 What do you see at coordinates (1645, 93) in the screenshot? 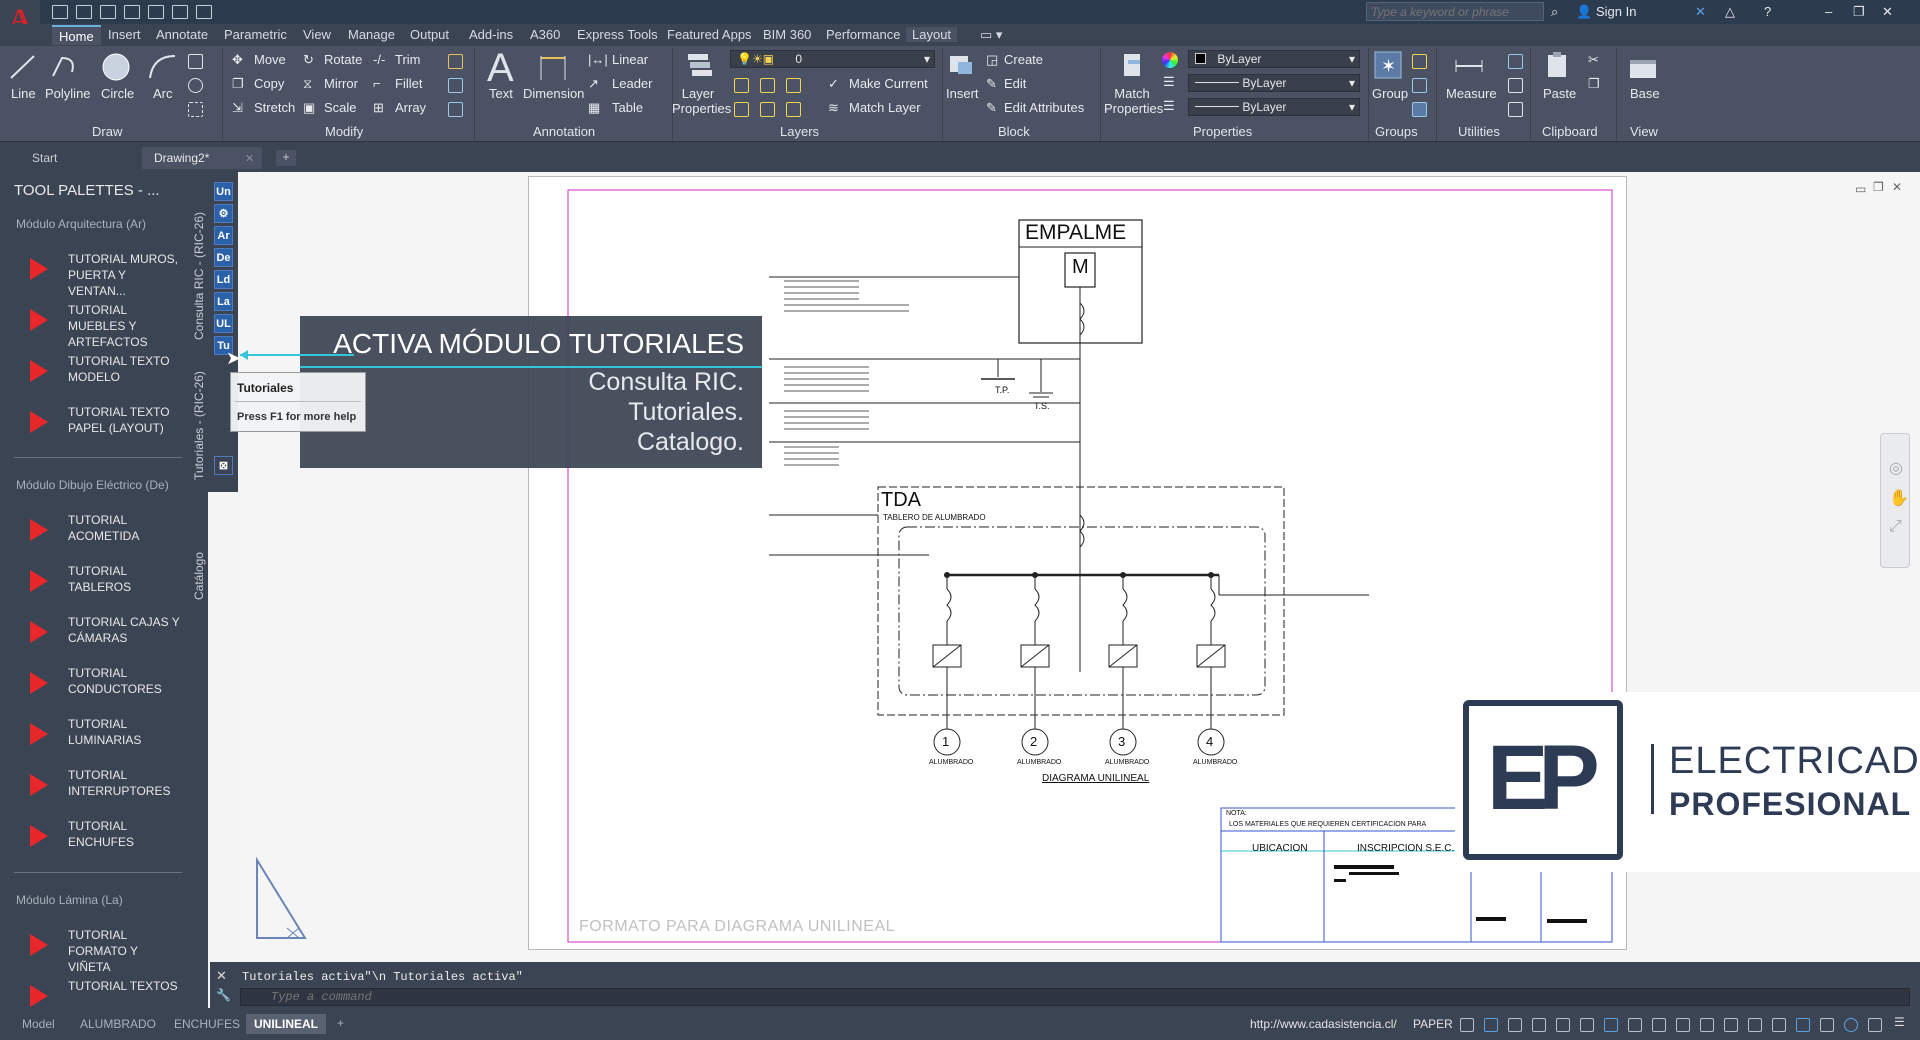
I see `base-button: Base` at bounding box center [1645, 93].